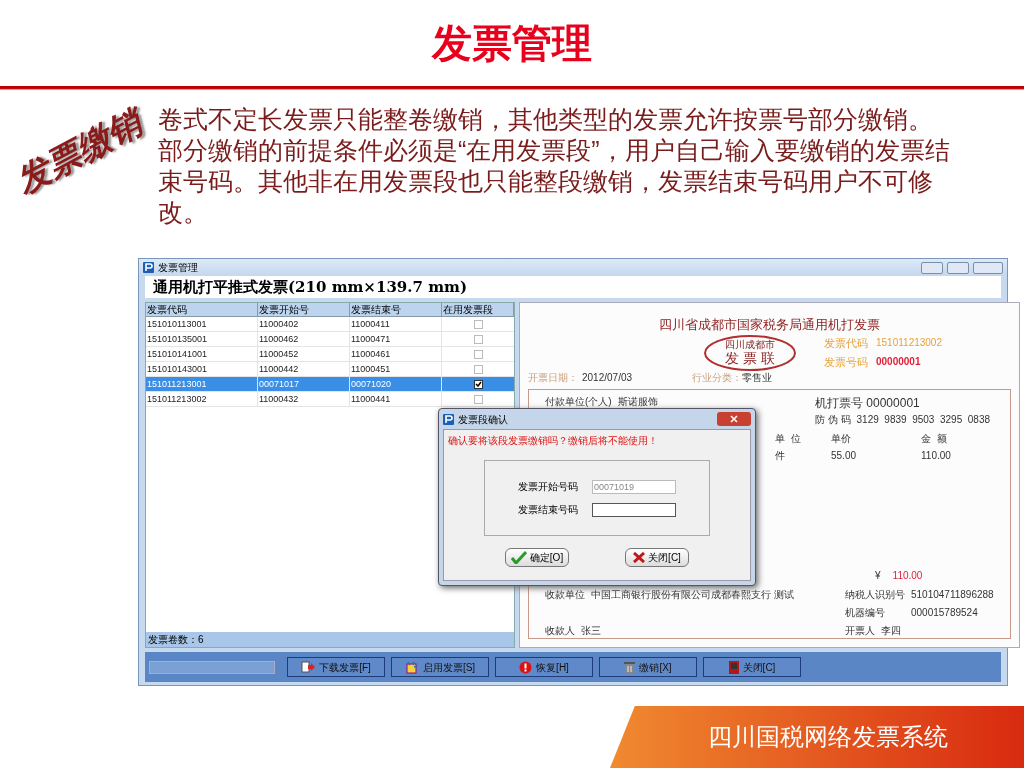 This screenshot has width=1024, height=768. Describe the element at coordinates (923, 419) in the screenshot. I see `anti-fake-code: 3129 9839 9503 3295 0838` at that location.